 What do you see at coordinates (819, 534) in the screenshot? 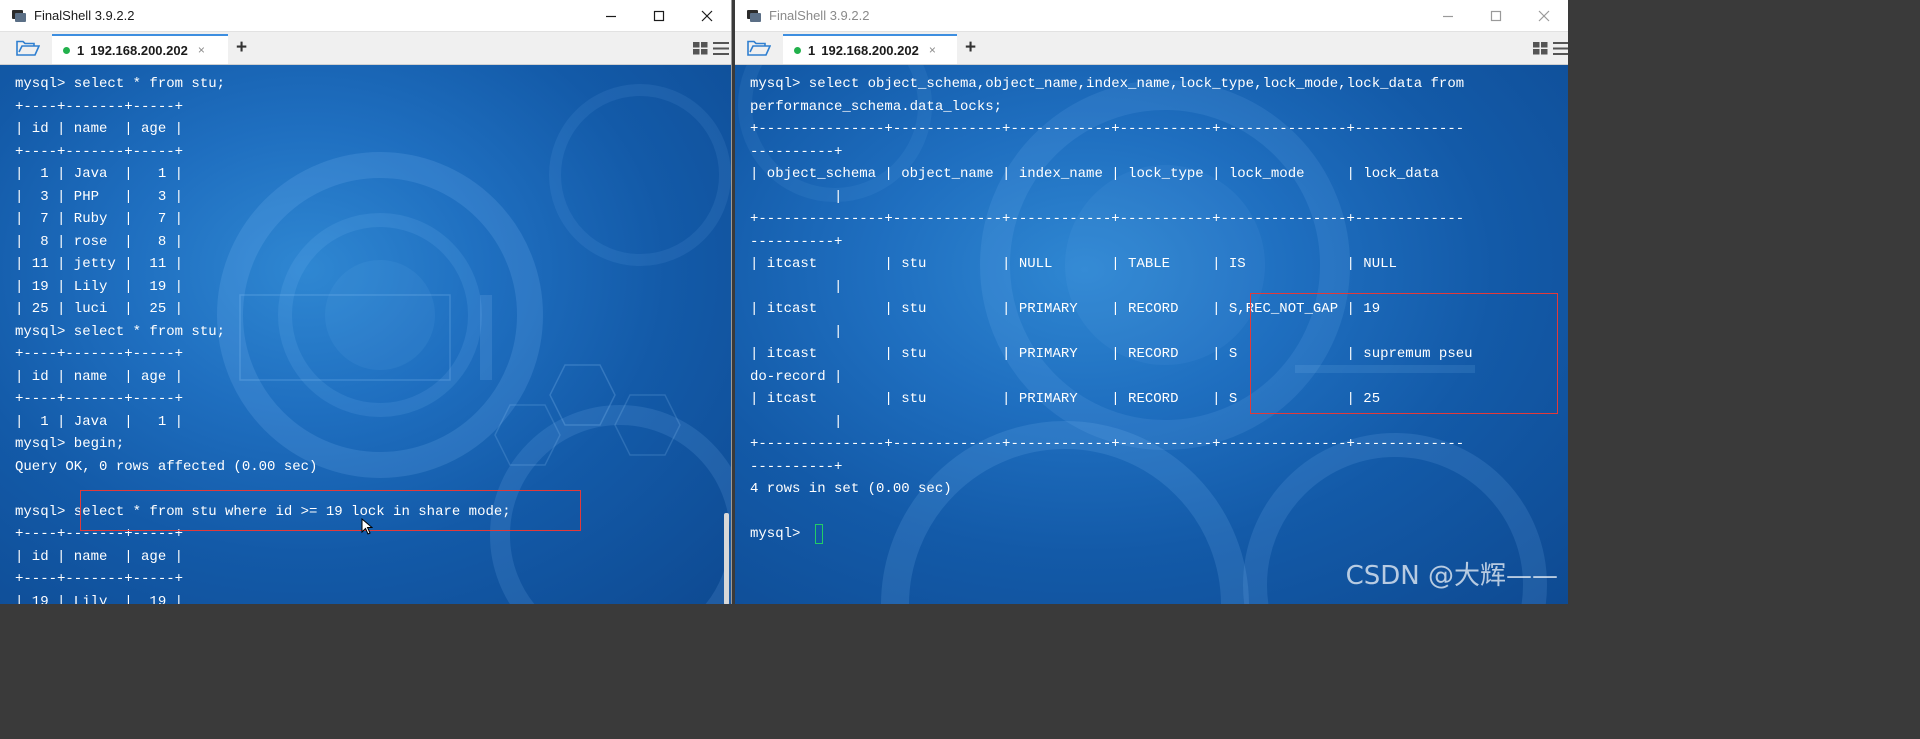
I see `terminal-cursor` at bounding box center [819, 534].